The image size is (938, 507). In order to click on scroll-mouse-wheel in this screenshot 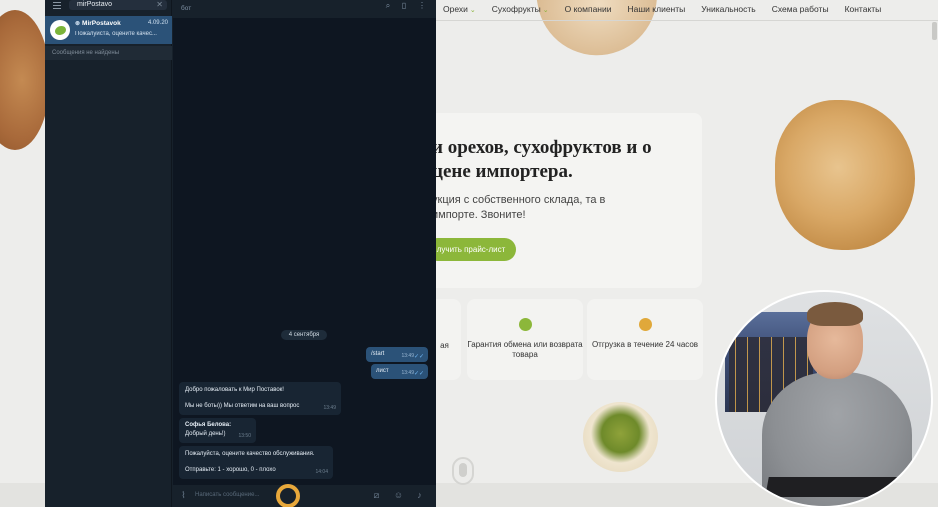, I will do `click(463, 470)`.